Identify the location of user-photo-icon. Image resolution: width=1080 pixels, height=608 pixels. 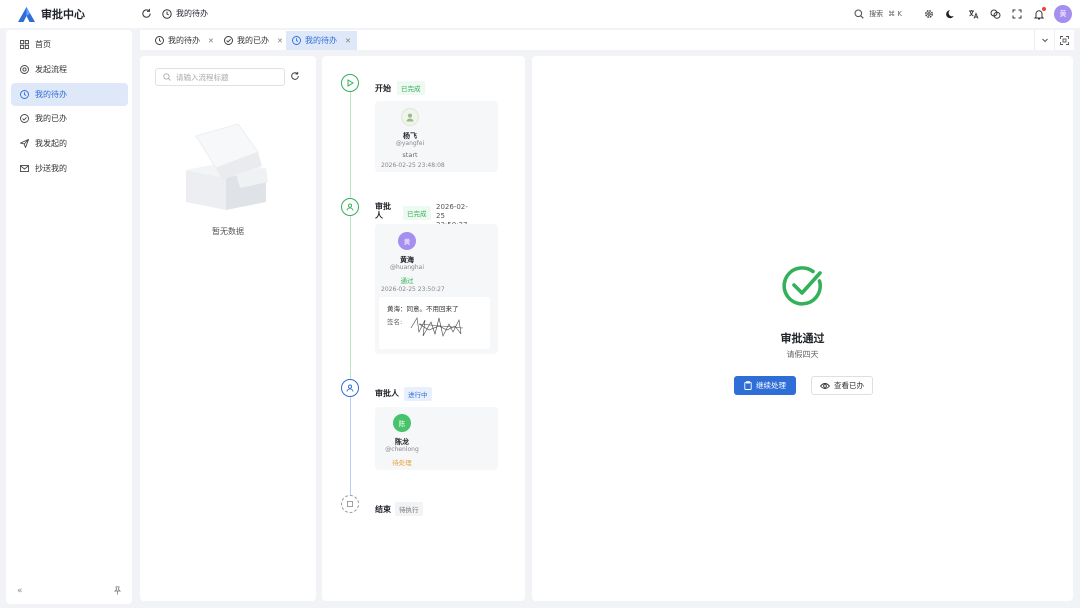
(410, 117).